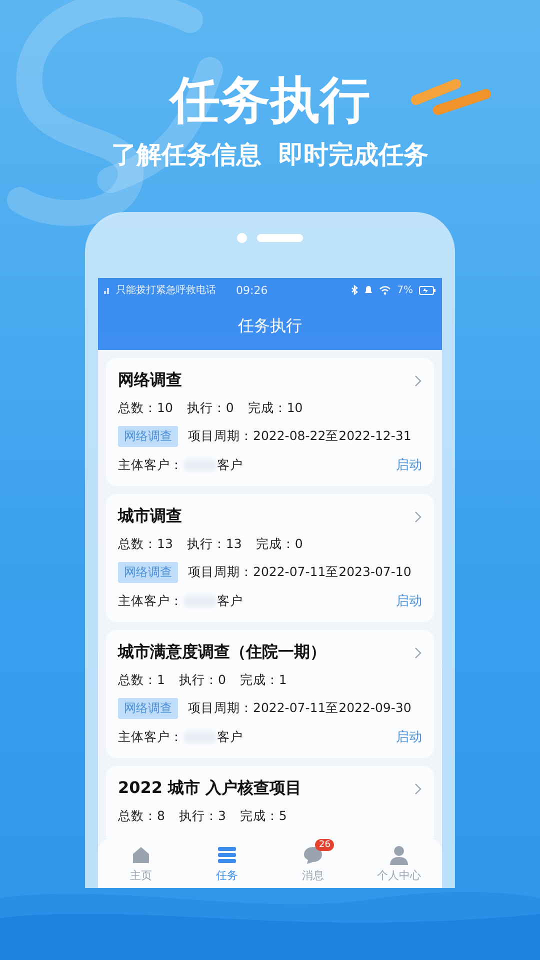 Image resolution: width=540 pixels, height=960 pixels. What do you see at coordinates (324, 845) in the screenshot?
I see `unread-badge: 26` at bounding box center [324, 845].